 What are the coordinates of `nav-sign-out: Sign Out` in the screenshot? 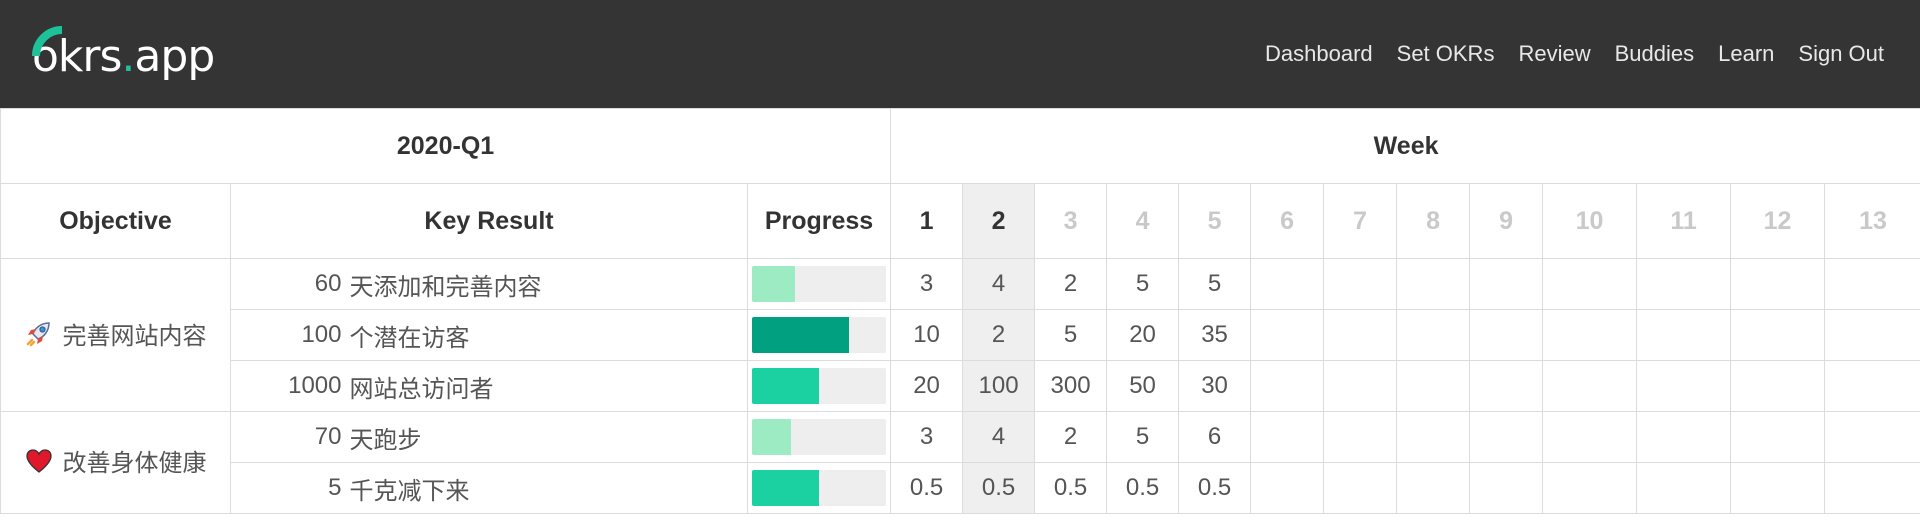 It's located at (1841, 54).